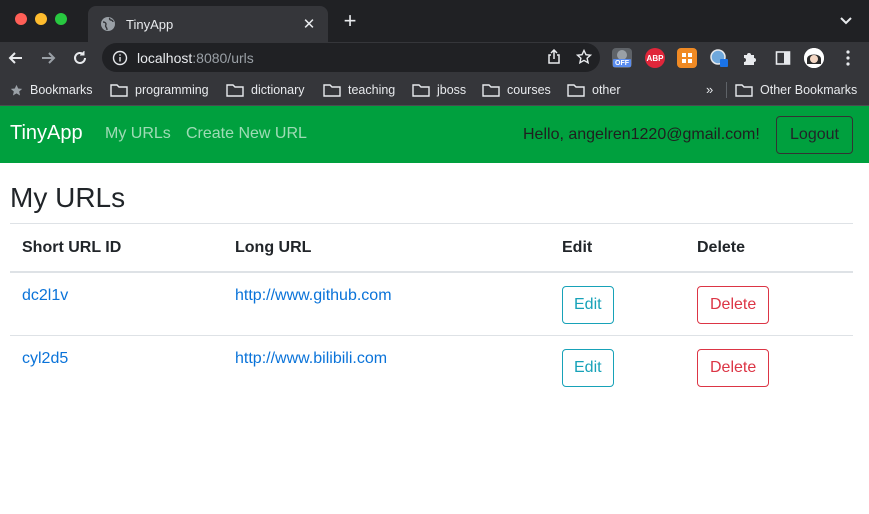 Image resolution: width=869 pixels, height=514 pixels. What do you see at coordinates (41, 19) in the screenshot?
I see `minimize-window-button` at bounding box center [41, 19].